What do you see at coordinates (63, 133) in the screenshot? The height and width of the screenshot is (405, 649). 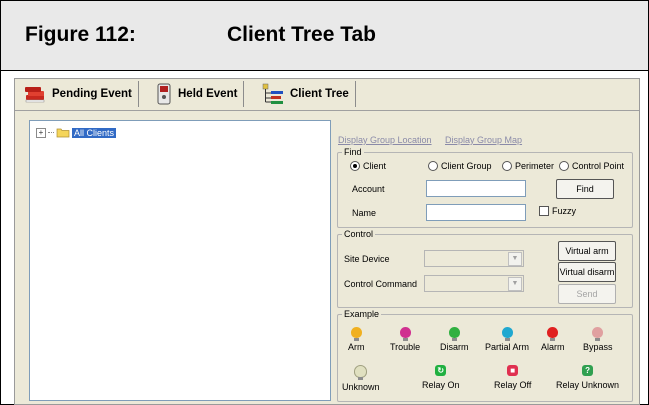 I see `folder-icon` at bounding box center [63, 133].